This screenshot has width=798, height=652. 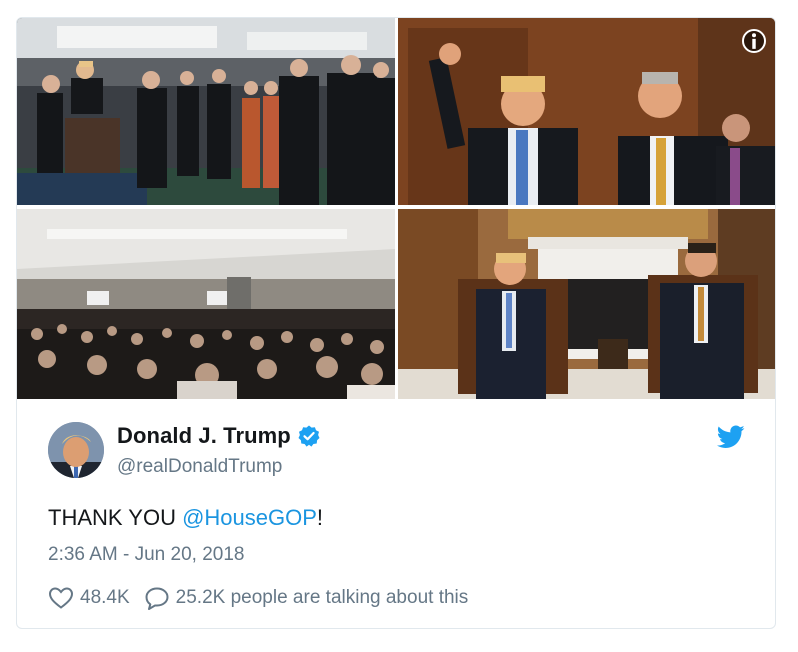 What do you see at coordinates (204, 436) in the screenshot?
I see `author-name: Donald J. Trump` at bounding box center [204, 436].